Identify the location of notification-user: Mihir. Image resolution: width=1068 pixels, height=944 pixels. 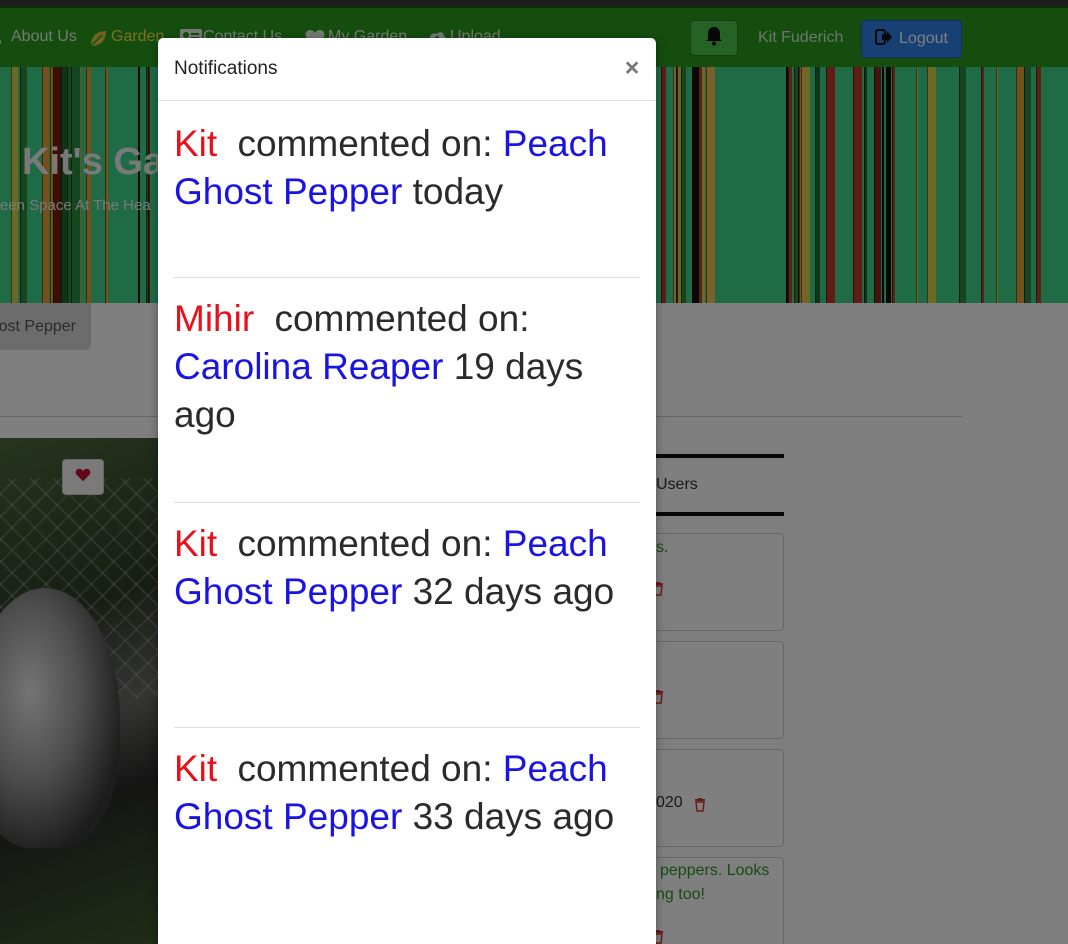
(214, 318).